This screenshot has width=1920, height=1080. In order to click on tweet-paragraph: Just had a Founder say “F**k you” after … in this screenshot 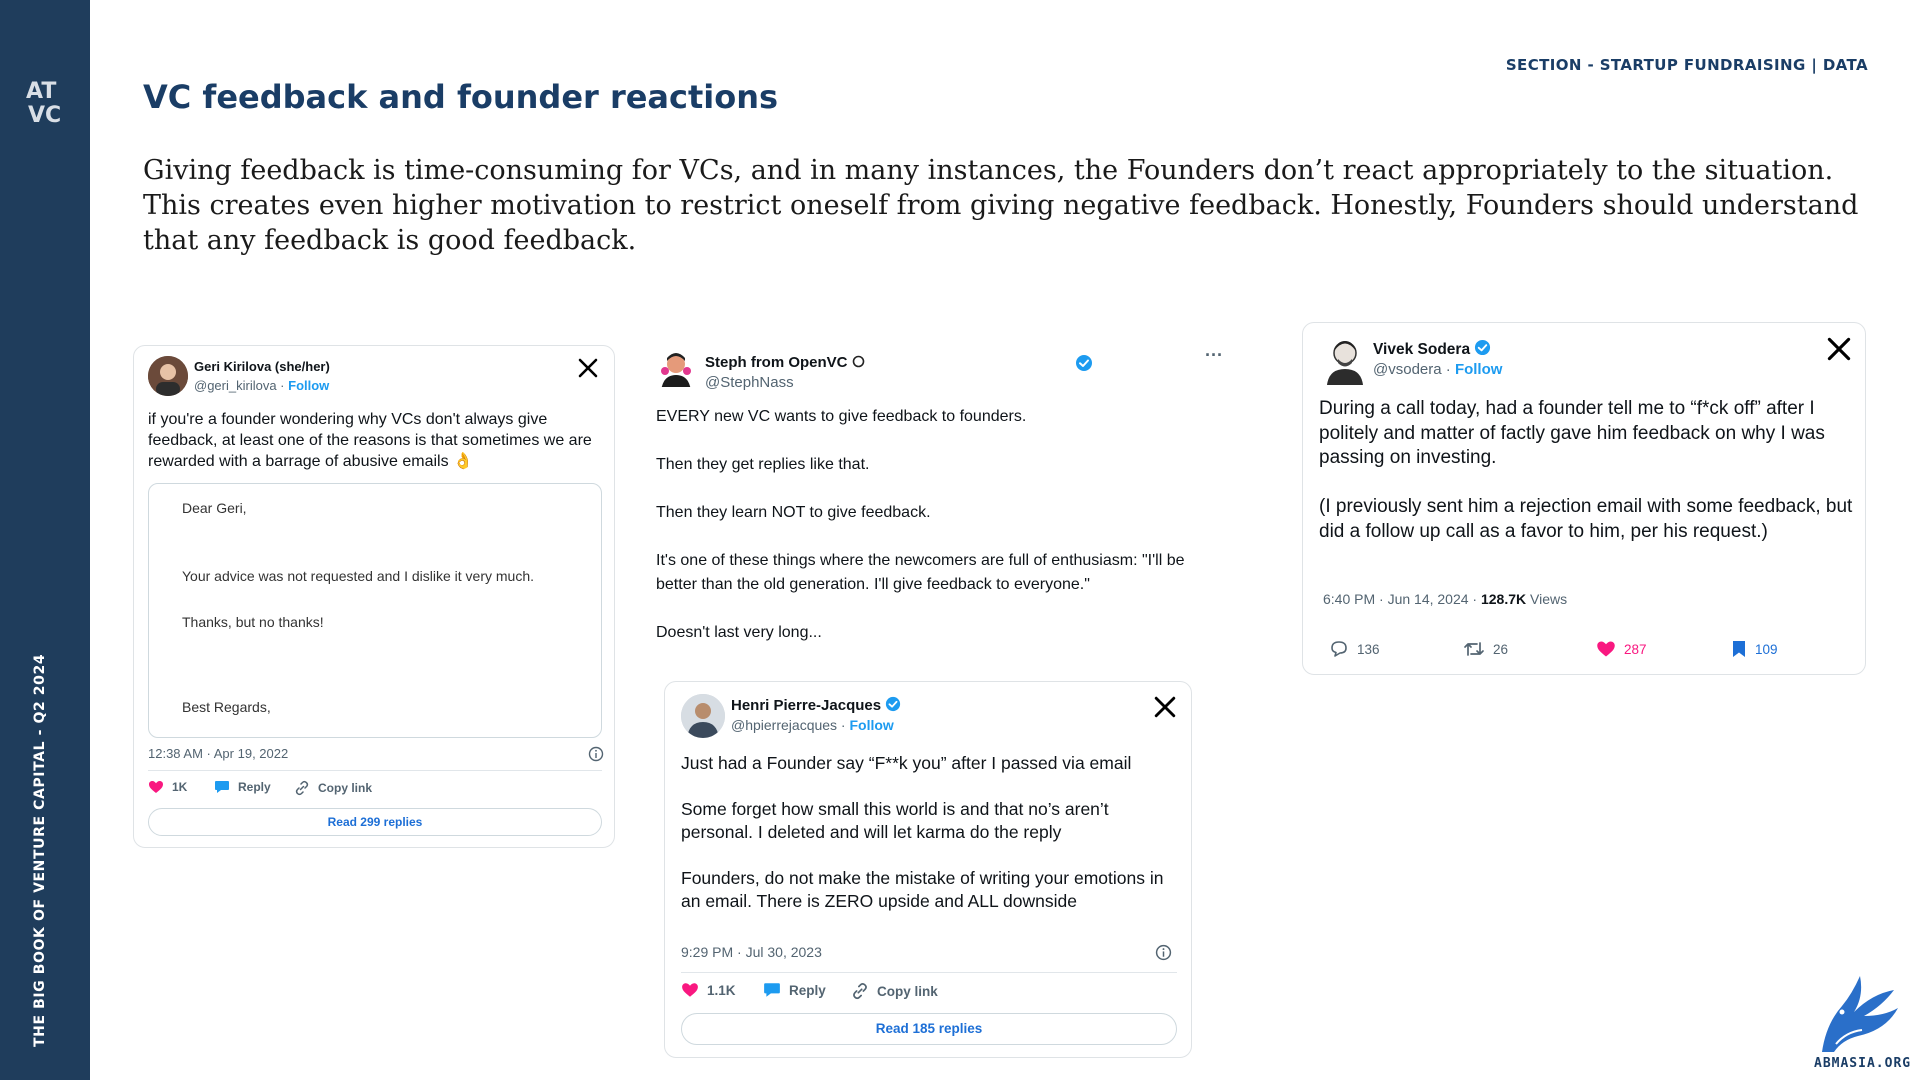, I will do `click(906, 763)`.